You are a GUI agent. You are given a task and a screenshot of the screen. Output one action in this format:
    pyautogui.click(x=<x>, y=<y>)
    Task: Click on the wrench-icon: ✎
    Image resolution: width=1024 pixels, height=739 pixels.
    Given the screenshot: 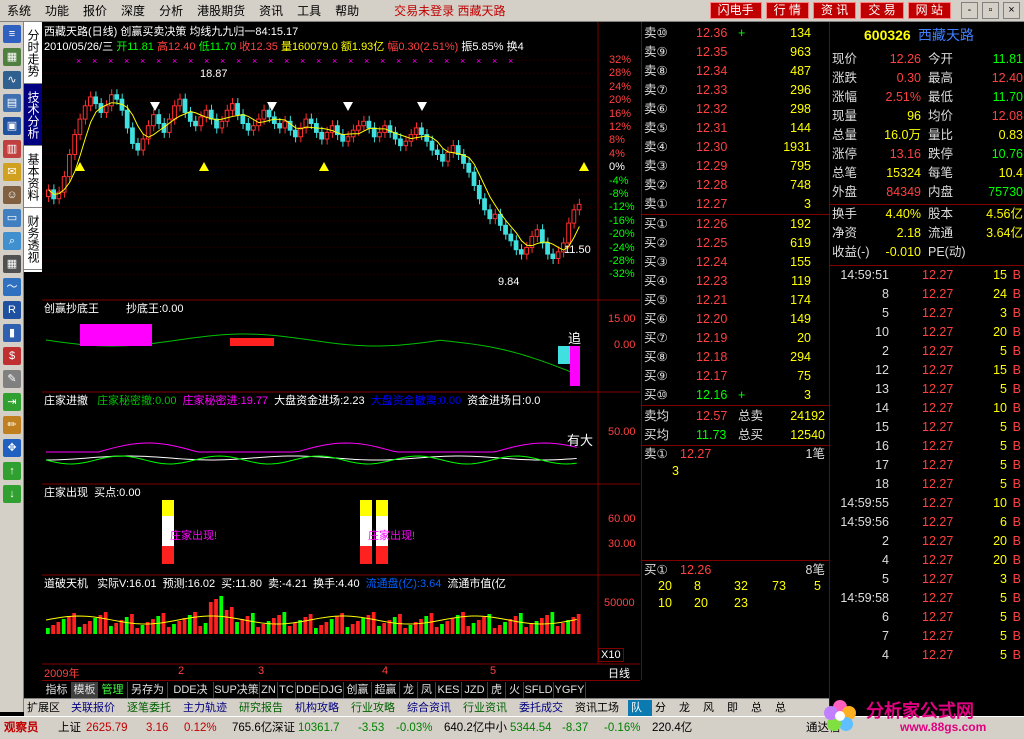 What is the action you would take?
    pyautogui.click(x=12, y=379)
    